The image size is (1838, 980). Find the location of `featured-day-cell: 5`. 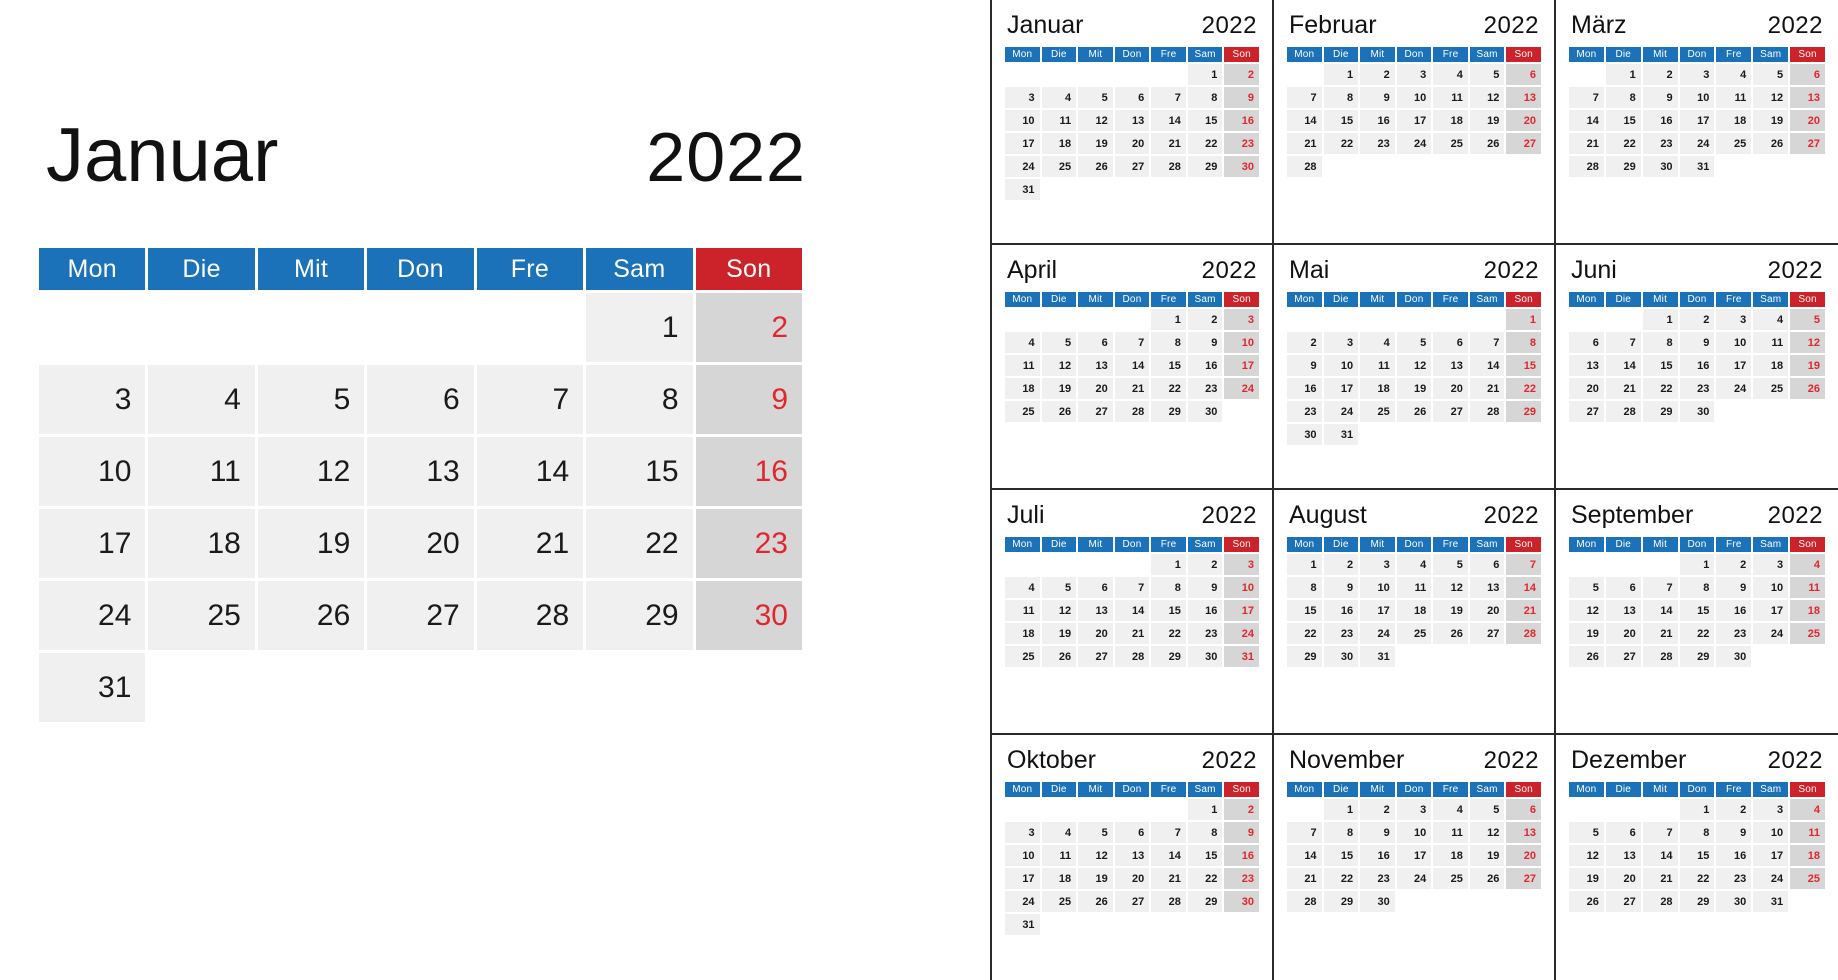

featured-day-cell: 5 is located at coordinates (311, 399).